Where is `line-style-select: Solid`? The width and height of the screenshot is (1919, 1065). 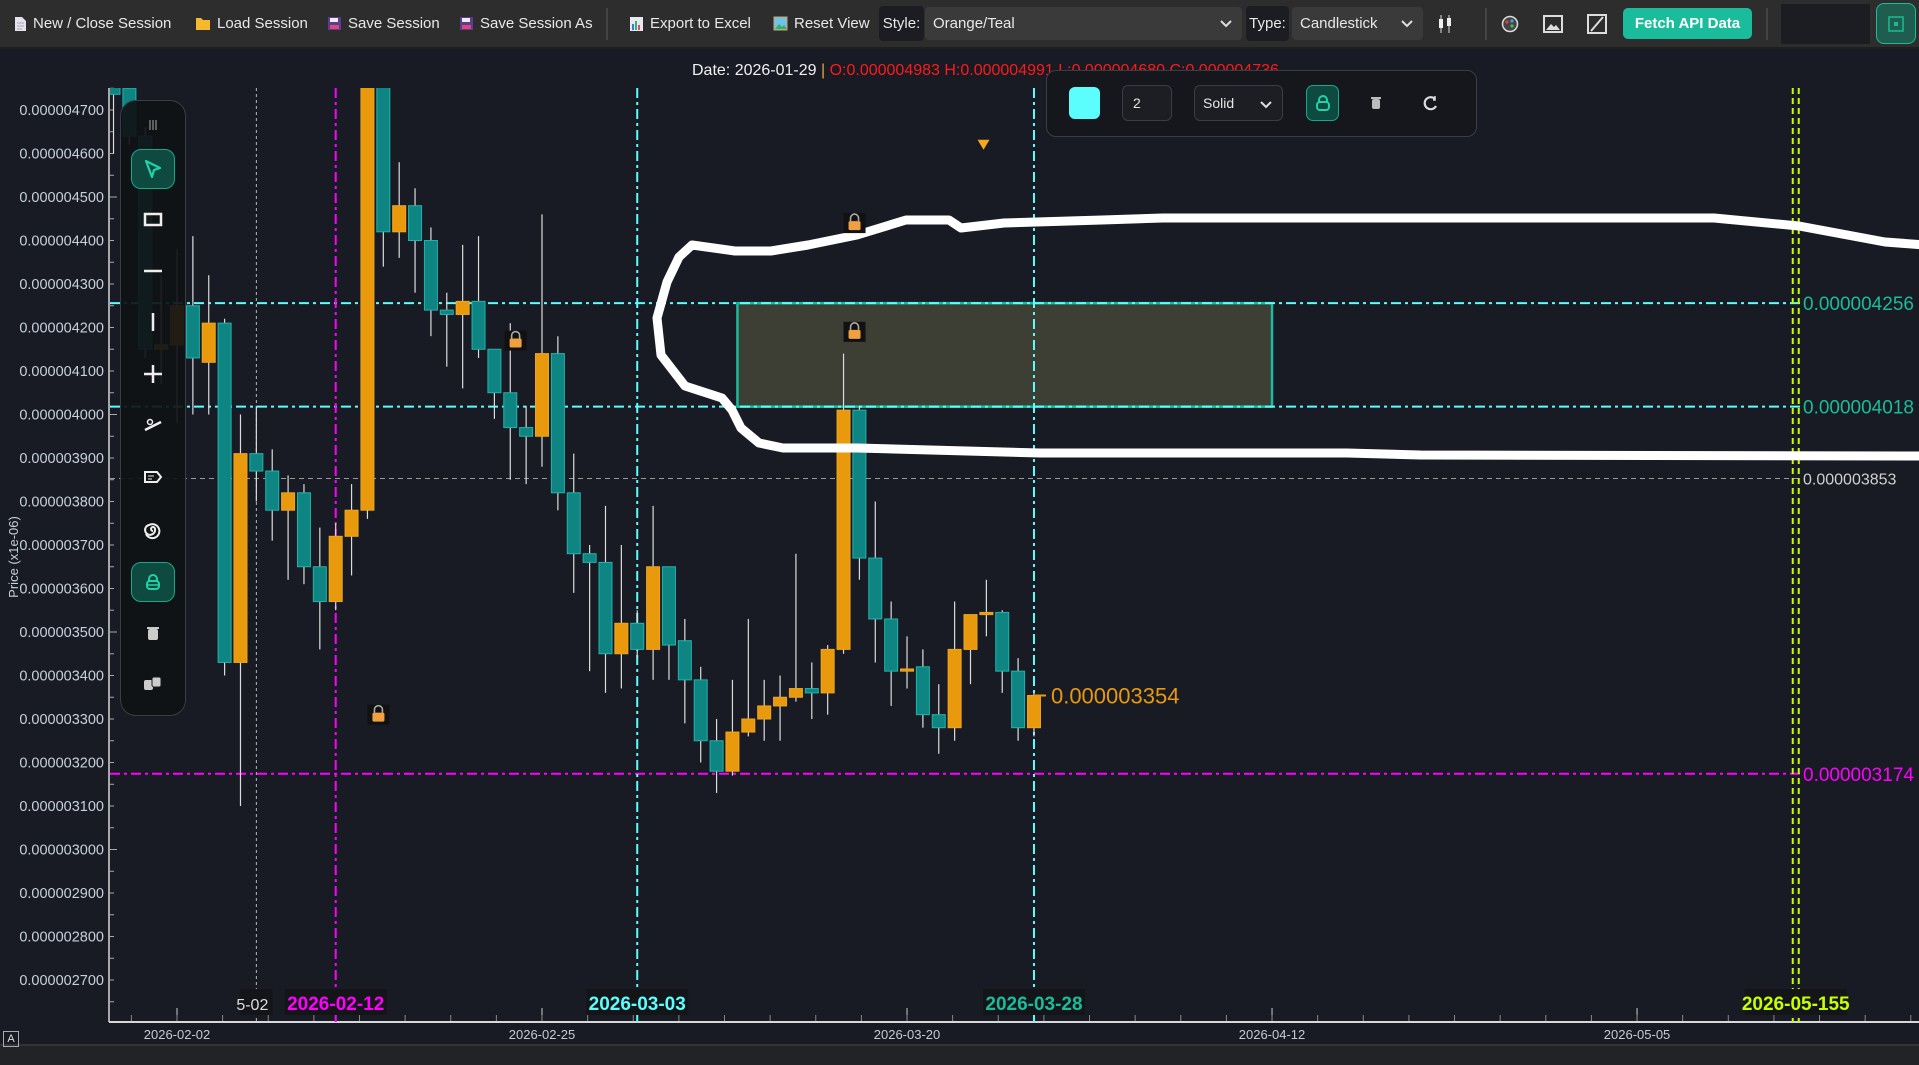
line-style-select: Solid is located at coordinates (1238, 103).